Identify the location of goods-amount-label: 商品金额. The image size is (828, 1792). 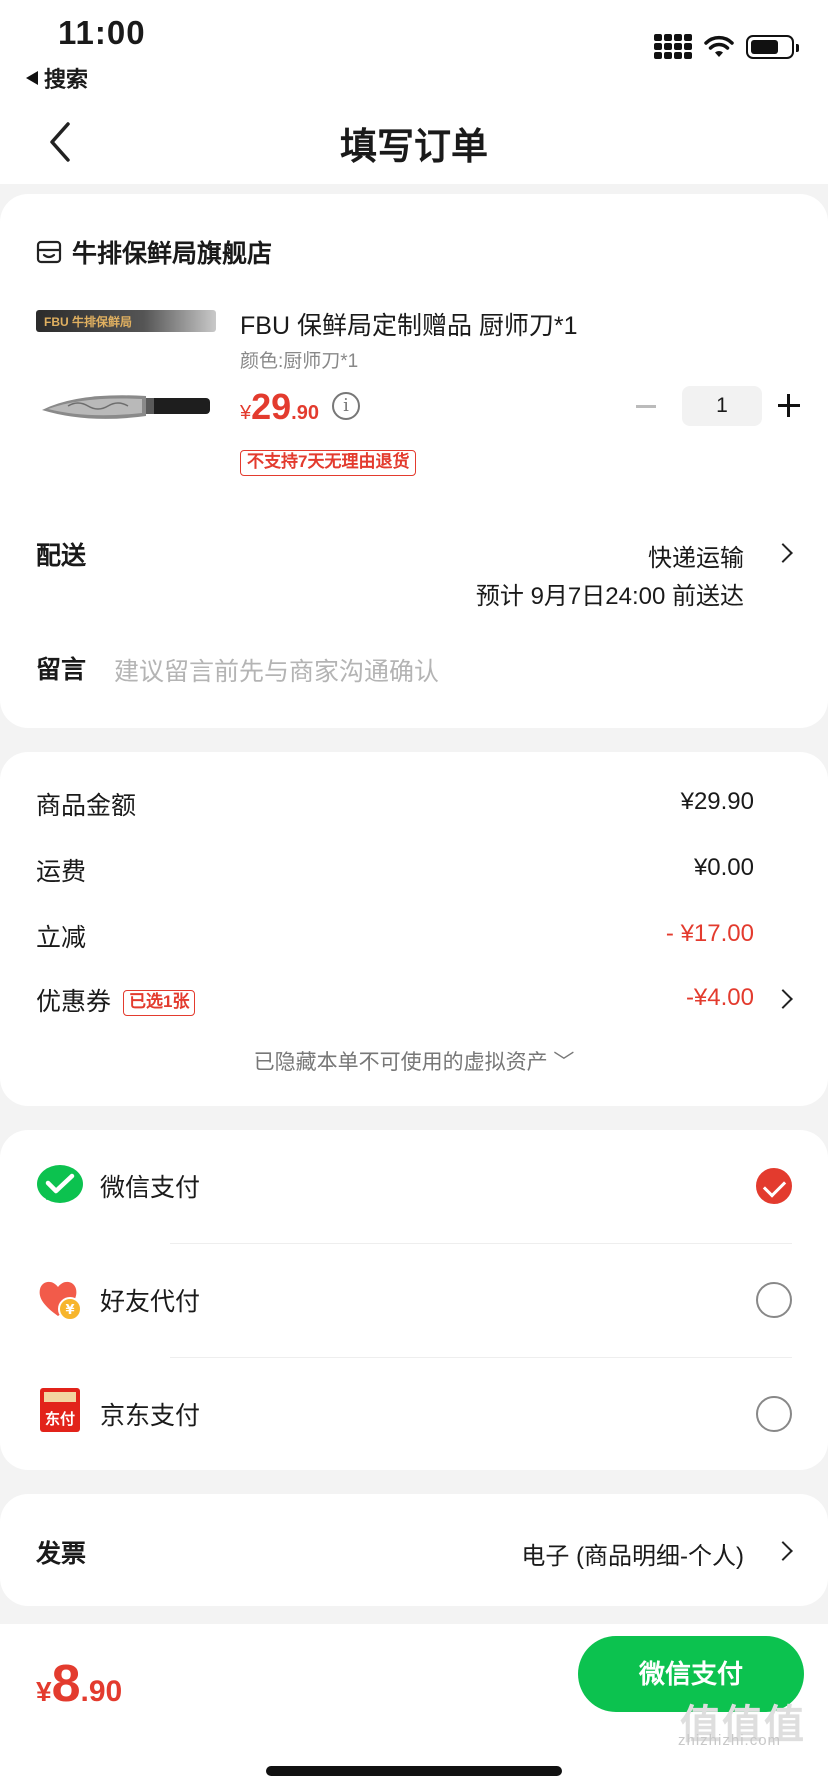
(86, 806).